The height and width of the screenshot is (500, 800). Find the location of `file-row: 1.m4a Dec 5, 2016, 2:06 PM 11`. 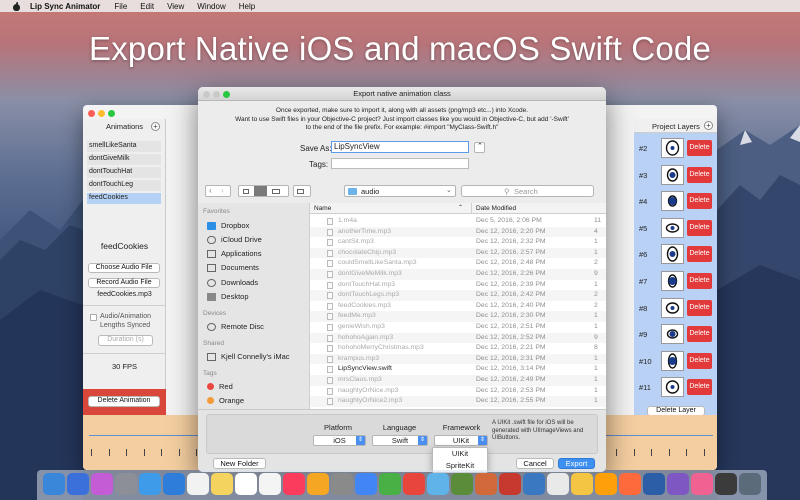

file-row: 1.m4a Dec 5, 2016, 2:06 PM 11 is located at coordinates (458, 221).